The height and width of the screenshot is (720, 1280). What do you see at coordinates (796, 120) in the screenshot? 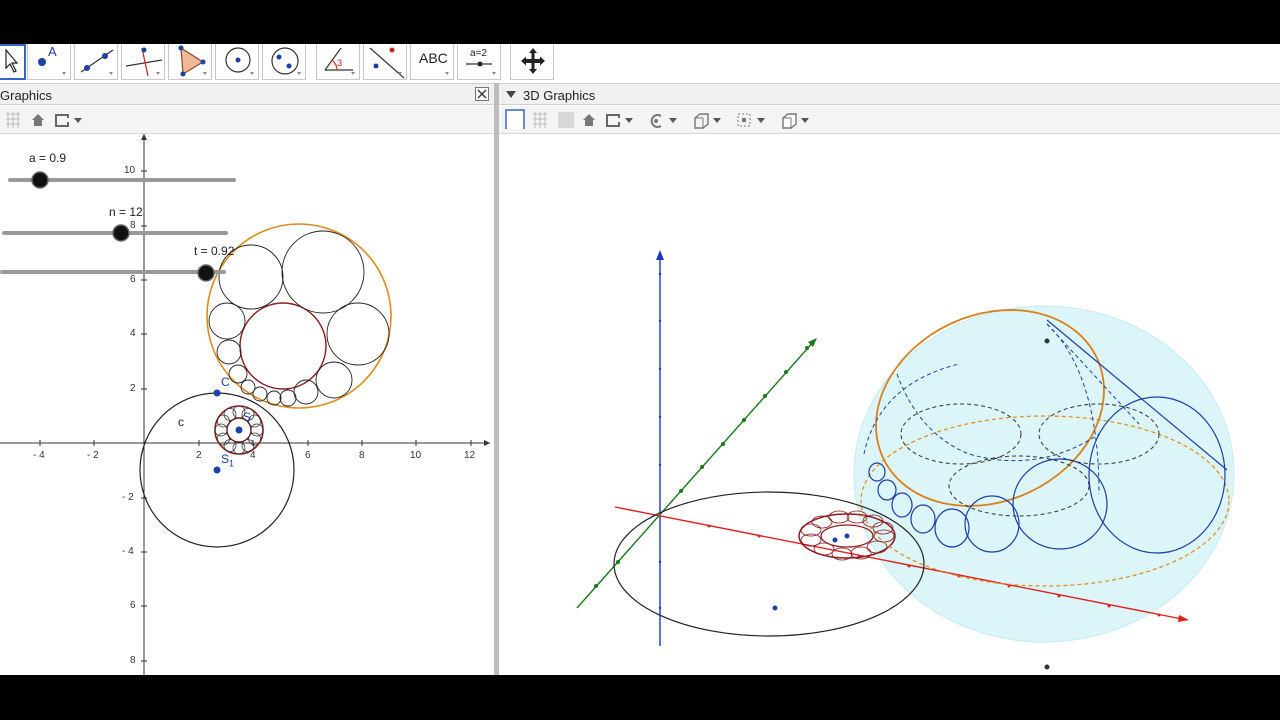
I see `projection-icon` at bounding box center [796, 120].